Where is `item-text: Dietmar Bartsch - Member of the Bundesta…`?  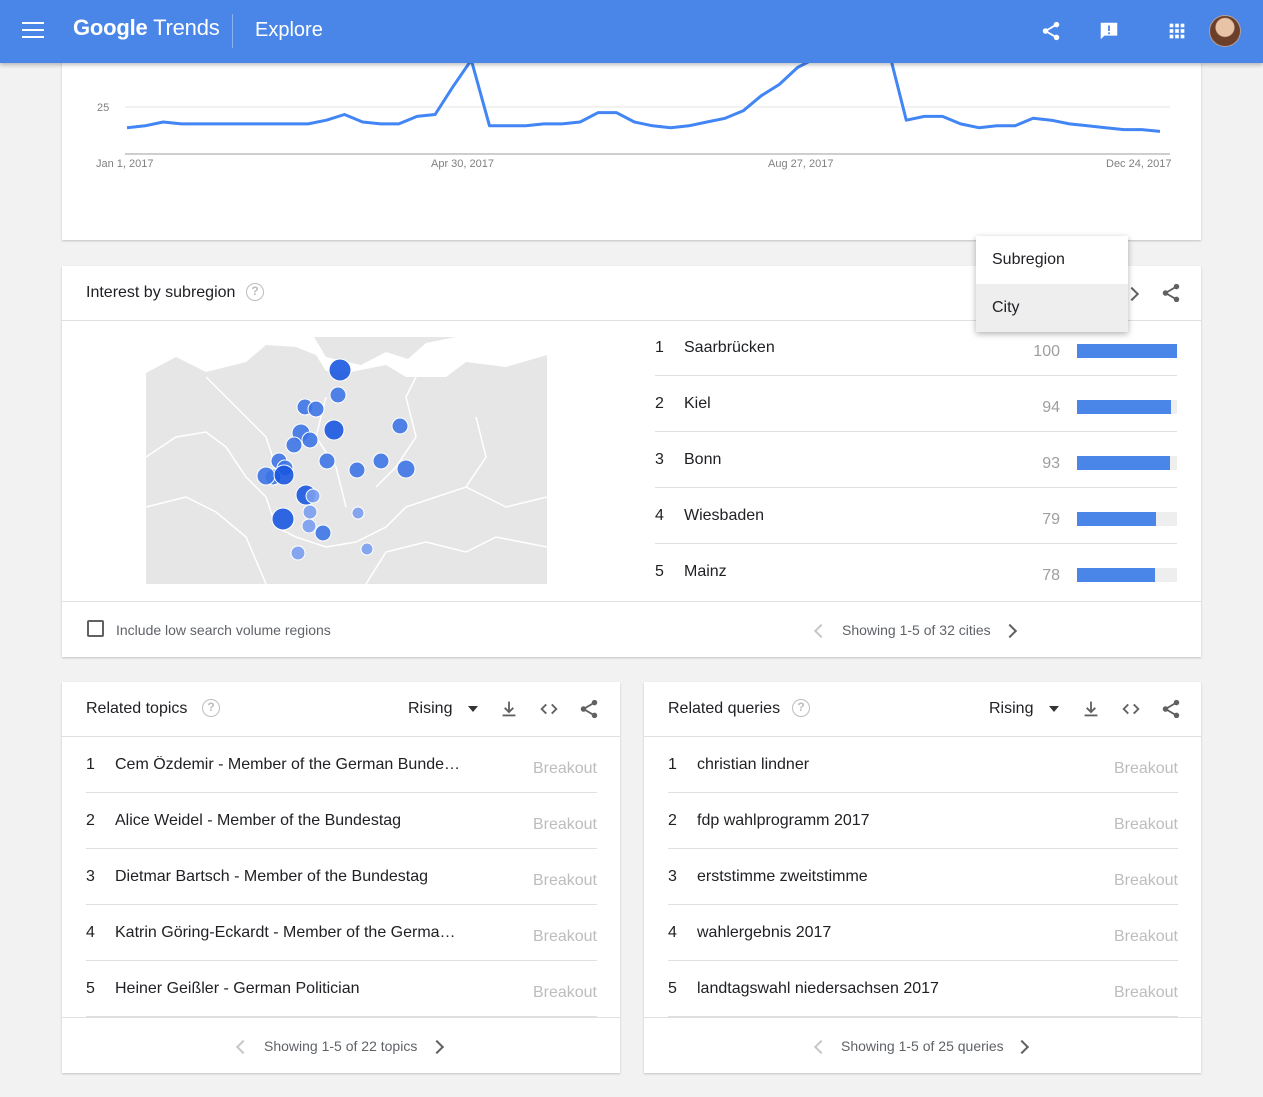 item-text: Dietmar Bartsch - Member of the Bundesta… is located at coordinates (272, 876).